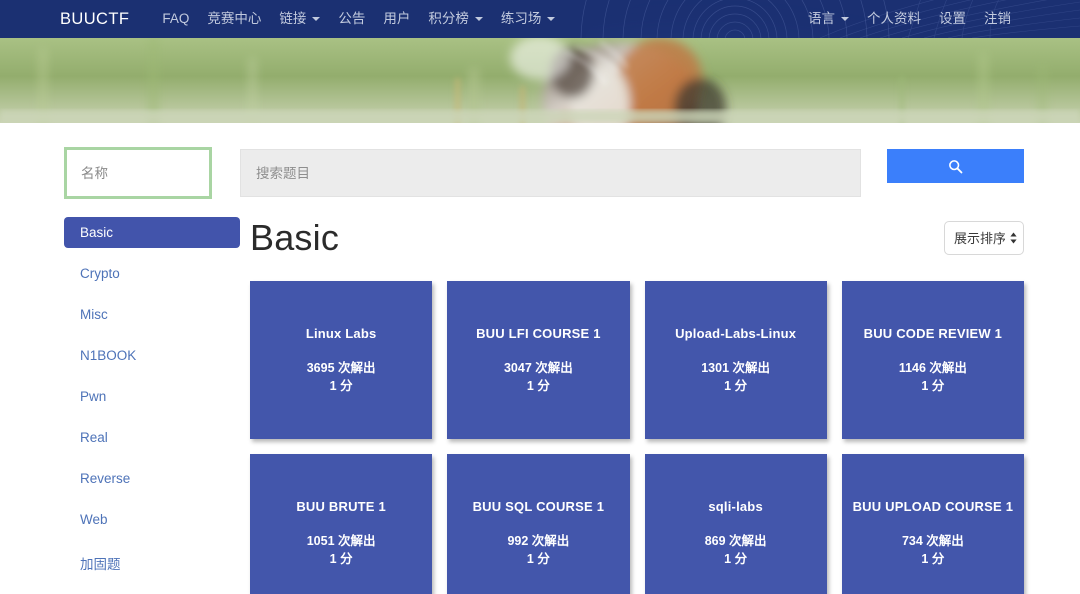 This screenshot has width=1080, height=594. I want to click on search-toolbar, so click(540, 161).